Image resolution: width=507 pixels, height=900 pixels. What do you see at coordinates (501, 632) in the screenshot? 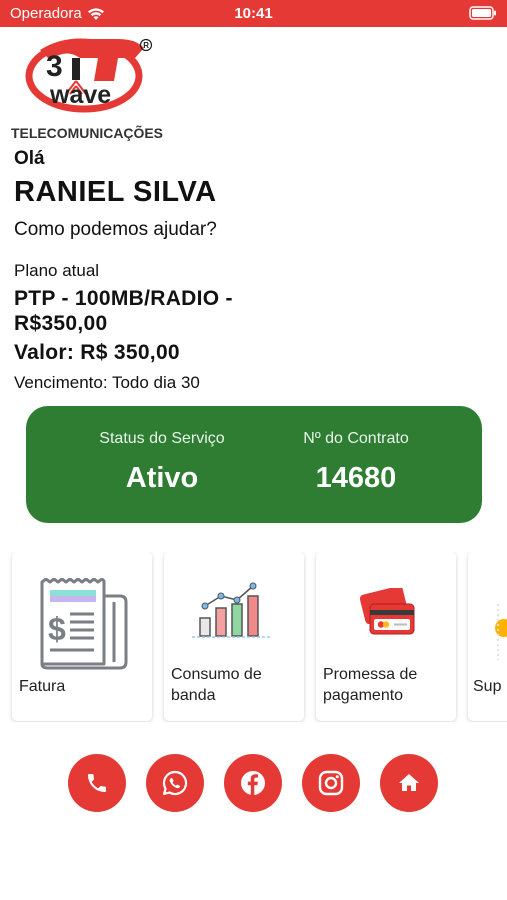
I see `support-icon` at bounding box center [501, 632].